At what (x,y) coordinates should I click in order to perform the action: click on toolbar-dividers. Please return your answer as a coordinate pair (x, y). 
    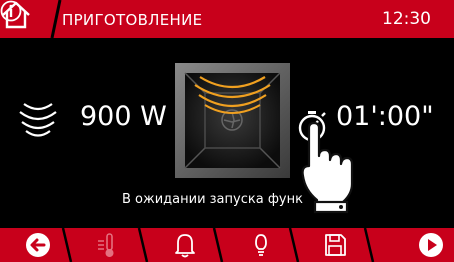
    Looking at the image, I should click on (218, 245).